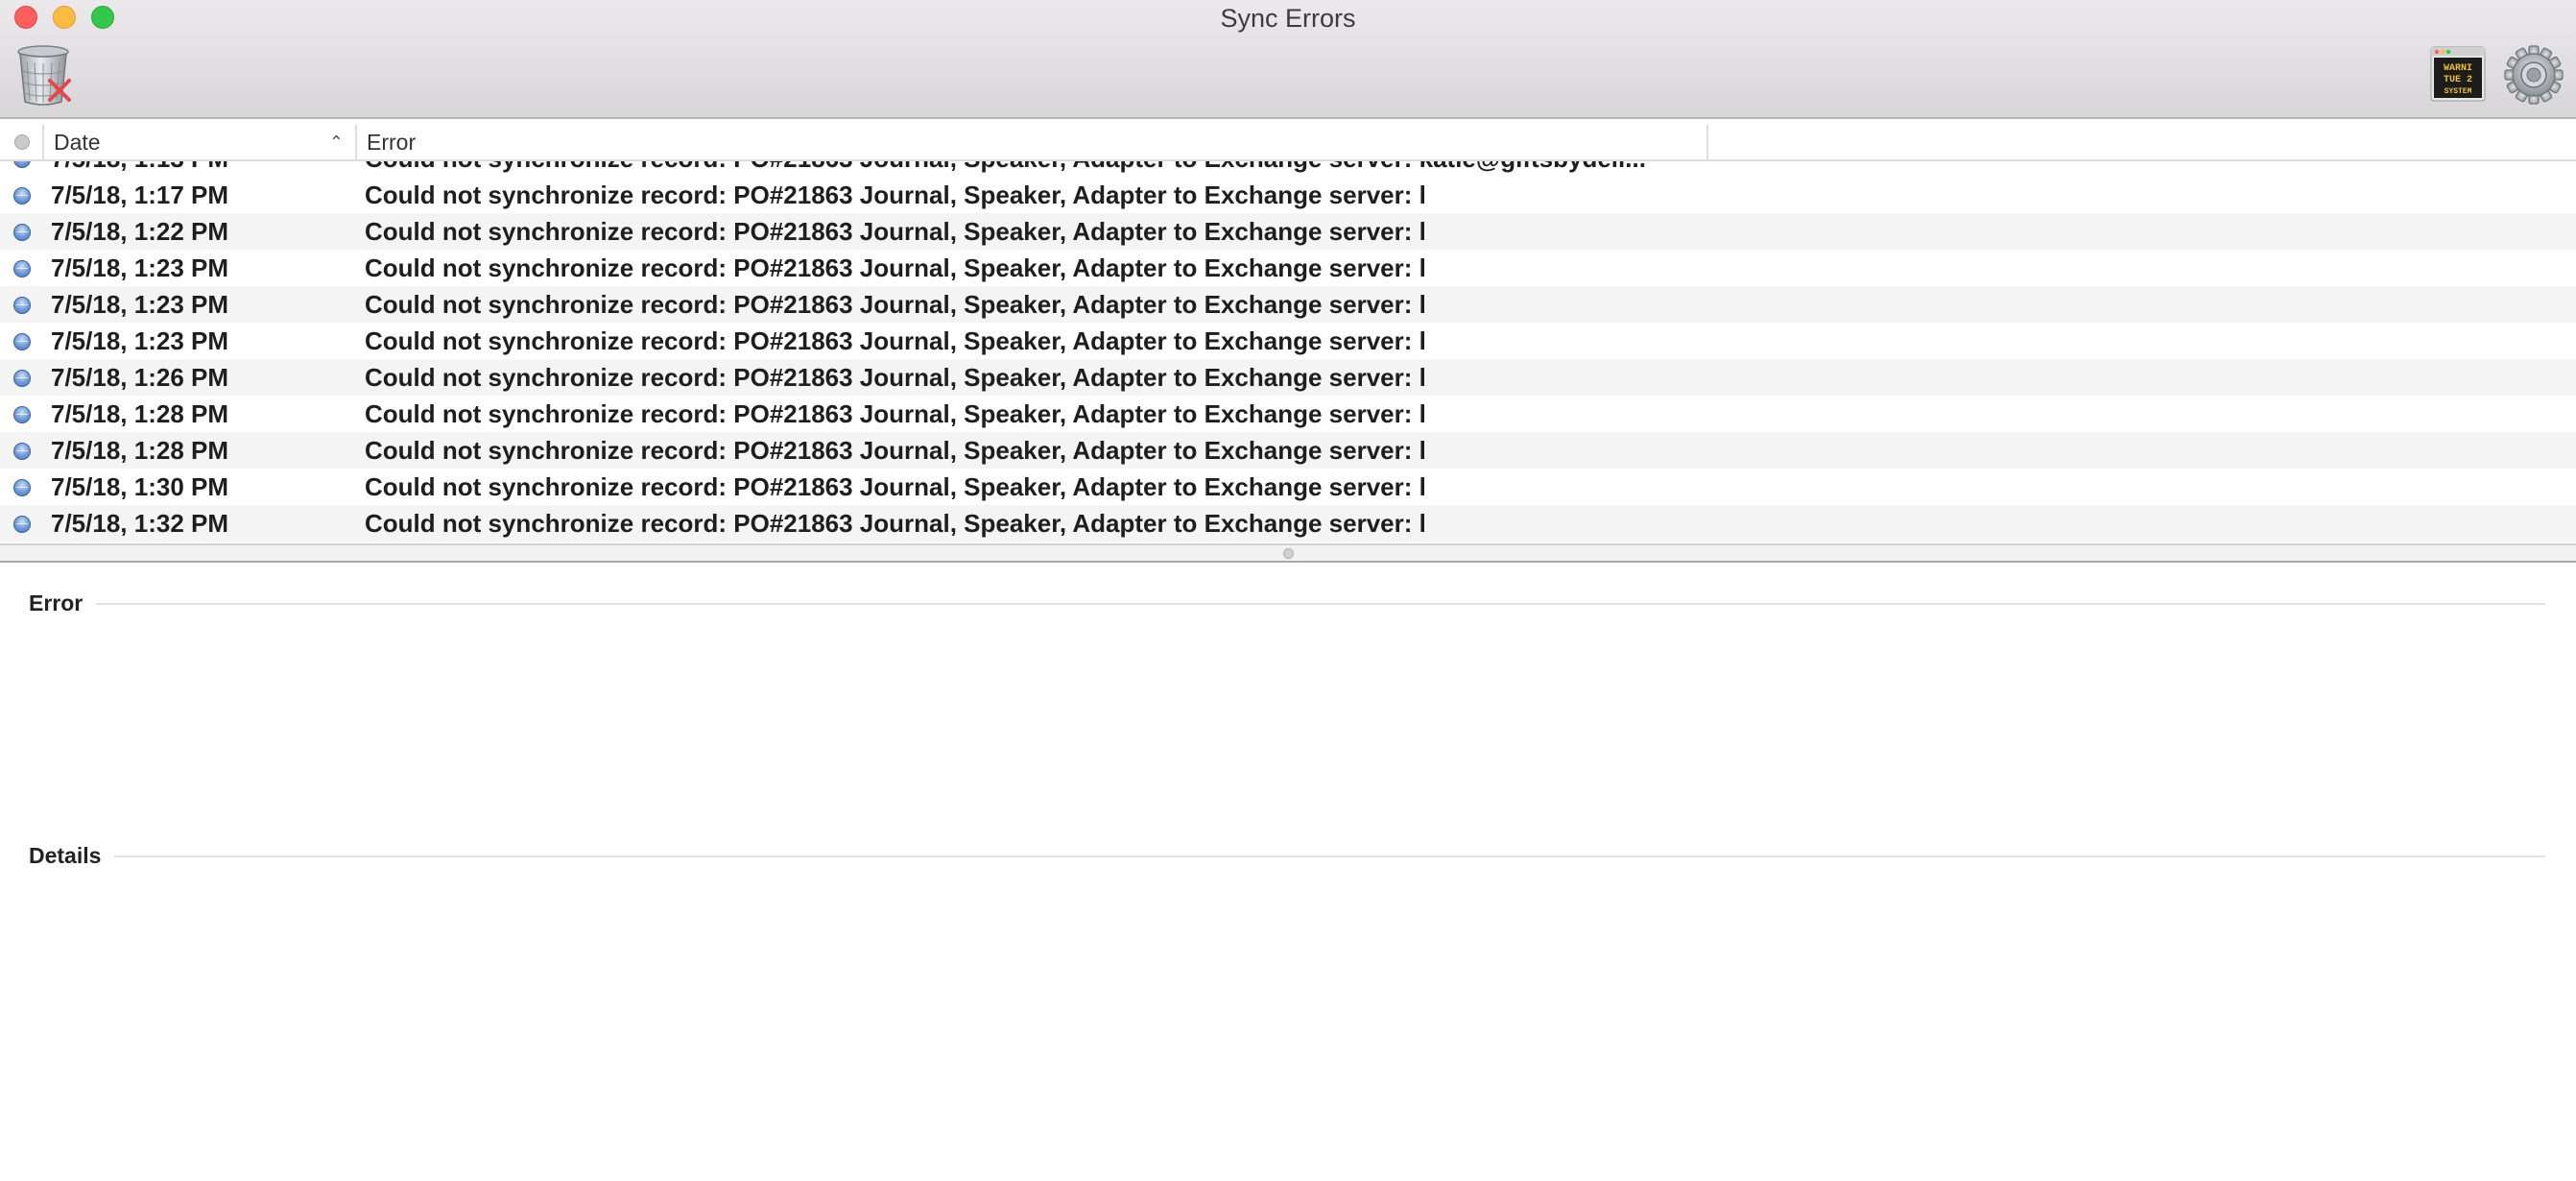  Describe the element at coordinates (139, 487) in the screenshot. I see `row-date: 7/5/18, 1:30 PM` at that location.